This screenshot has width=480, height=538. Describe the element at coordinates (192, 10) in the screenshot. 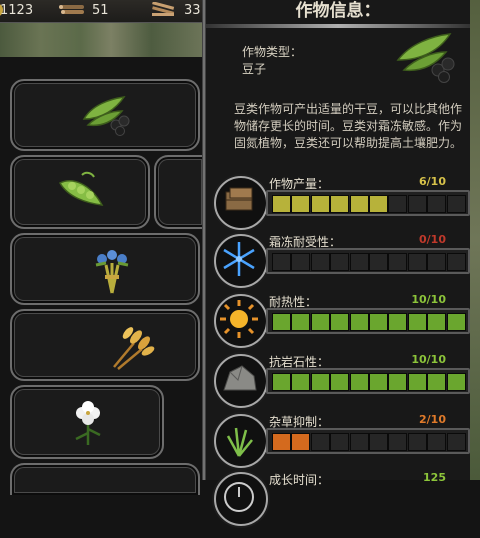

I see `resource-planks-value: 33` at that location.